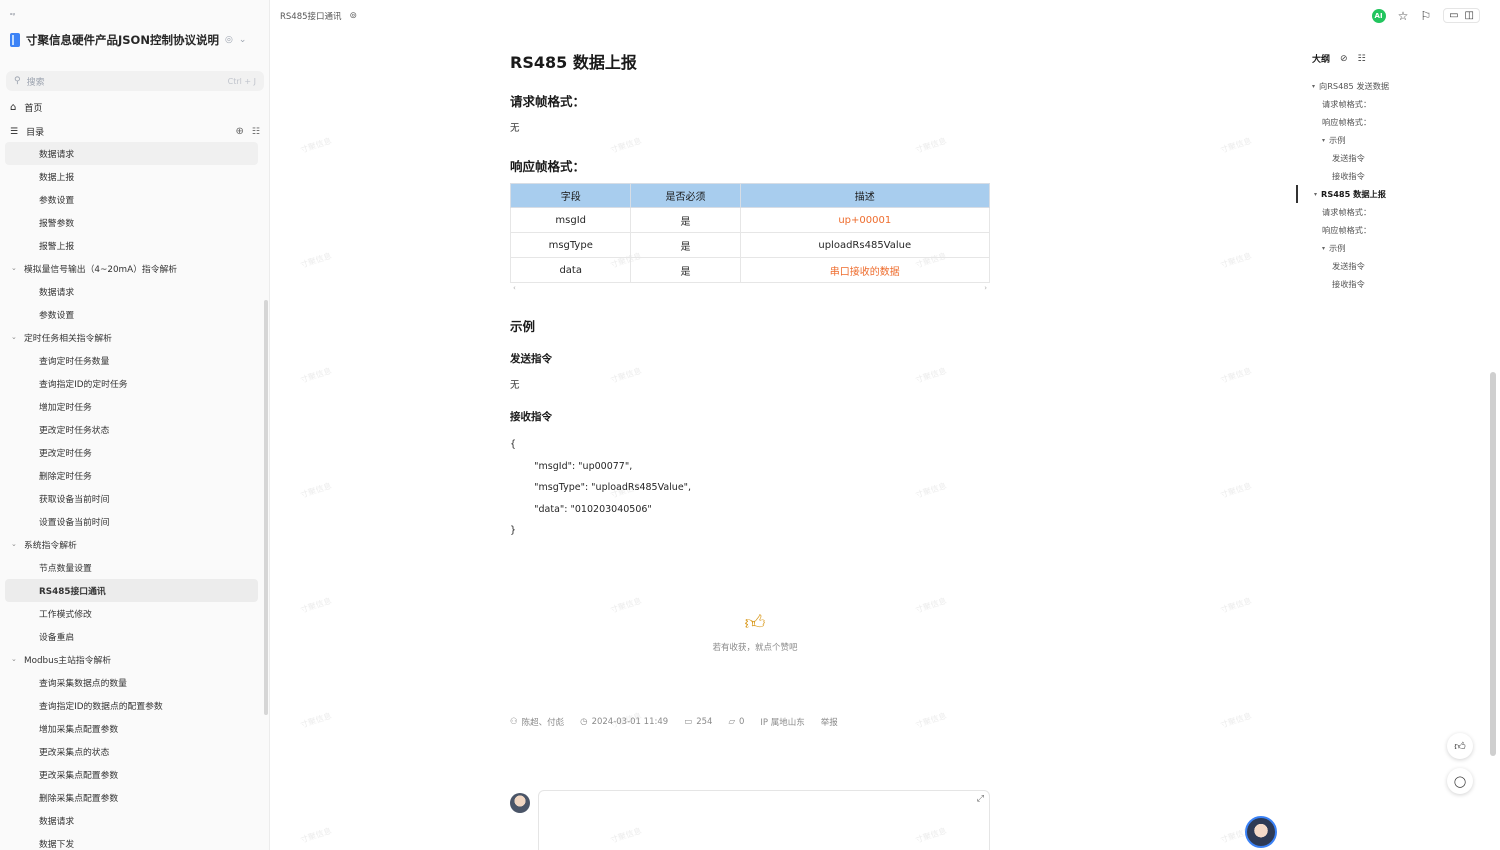 The width and height of the screenshot is (1500, 850). Describe the element at coordinates (1344, 59) in the screenshot. I see `hide-icon: ⊘` at that location.